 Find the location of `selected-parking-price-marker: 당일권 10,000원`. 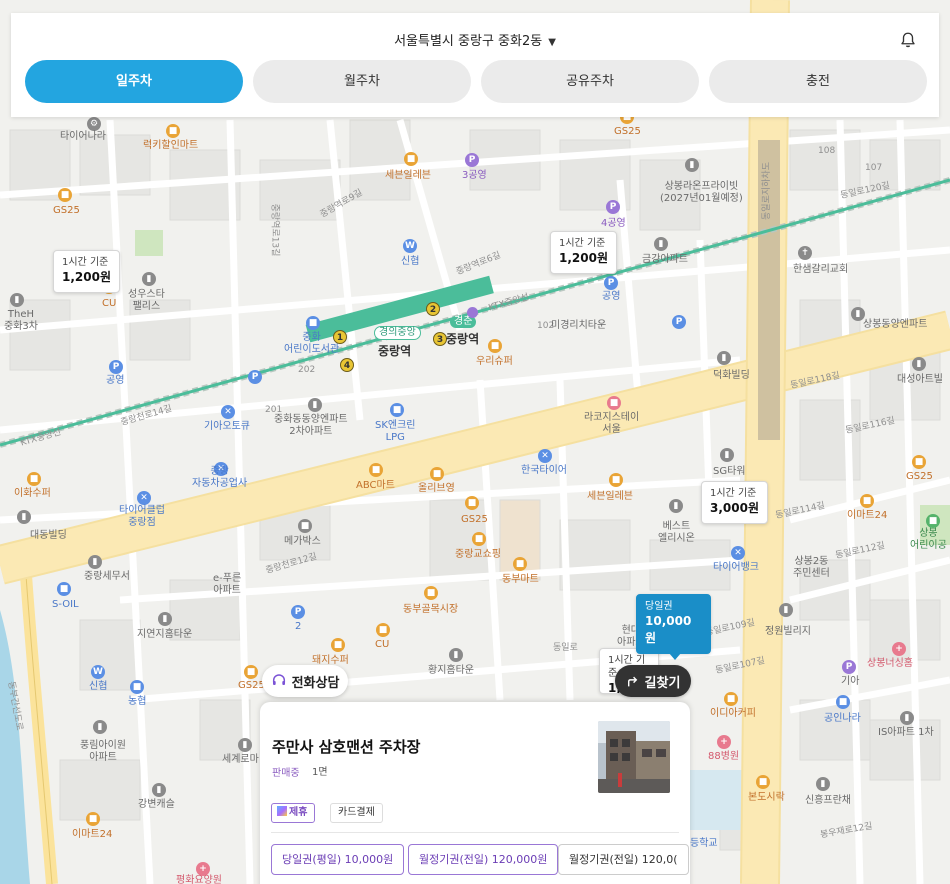

selected-parking-price-marker: 당일권 10,000원 is located at coordinates (673, 627).